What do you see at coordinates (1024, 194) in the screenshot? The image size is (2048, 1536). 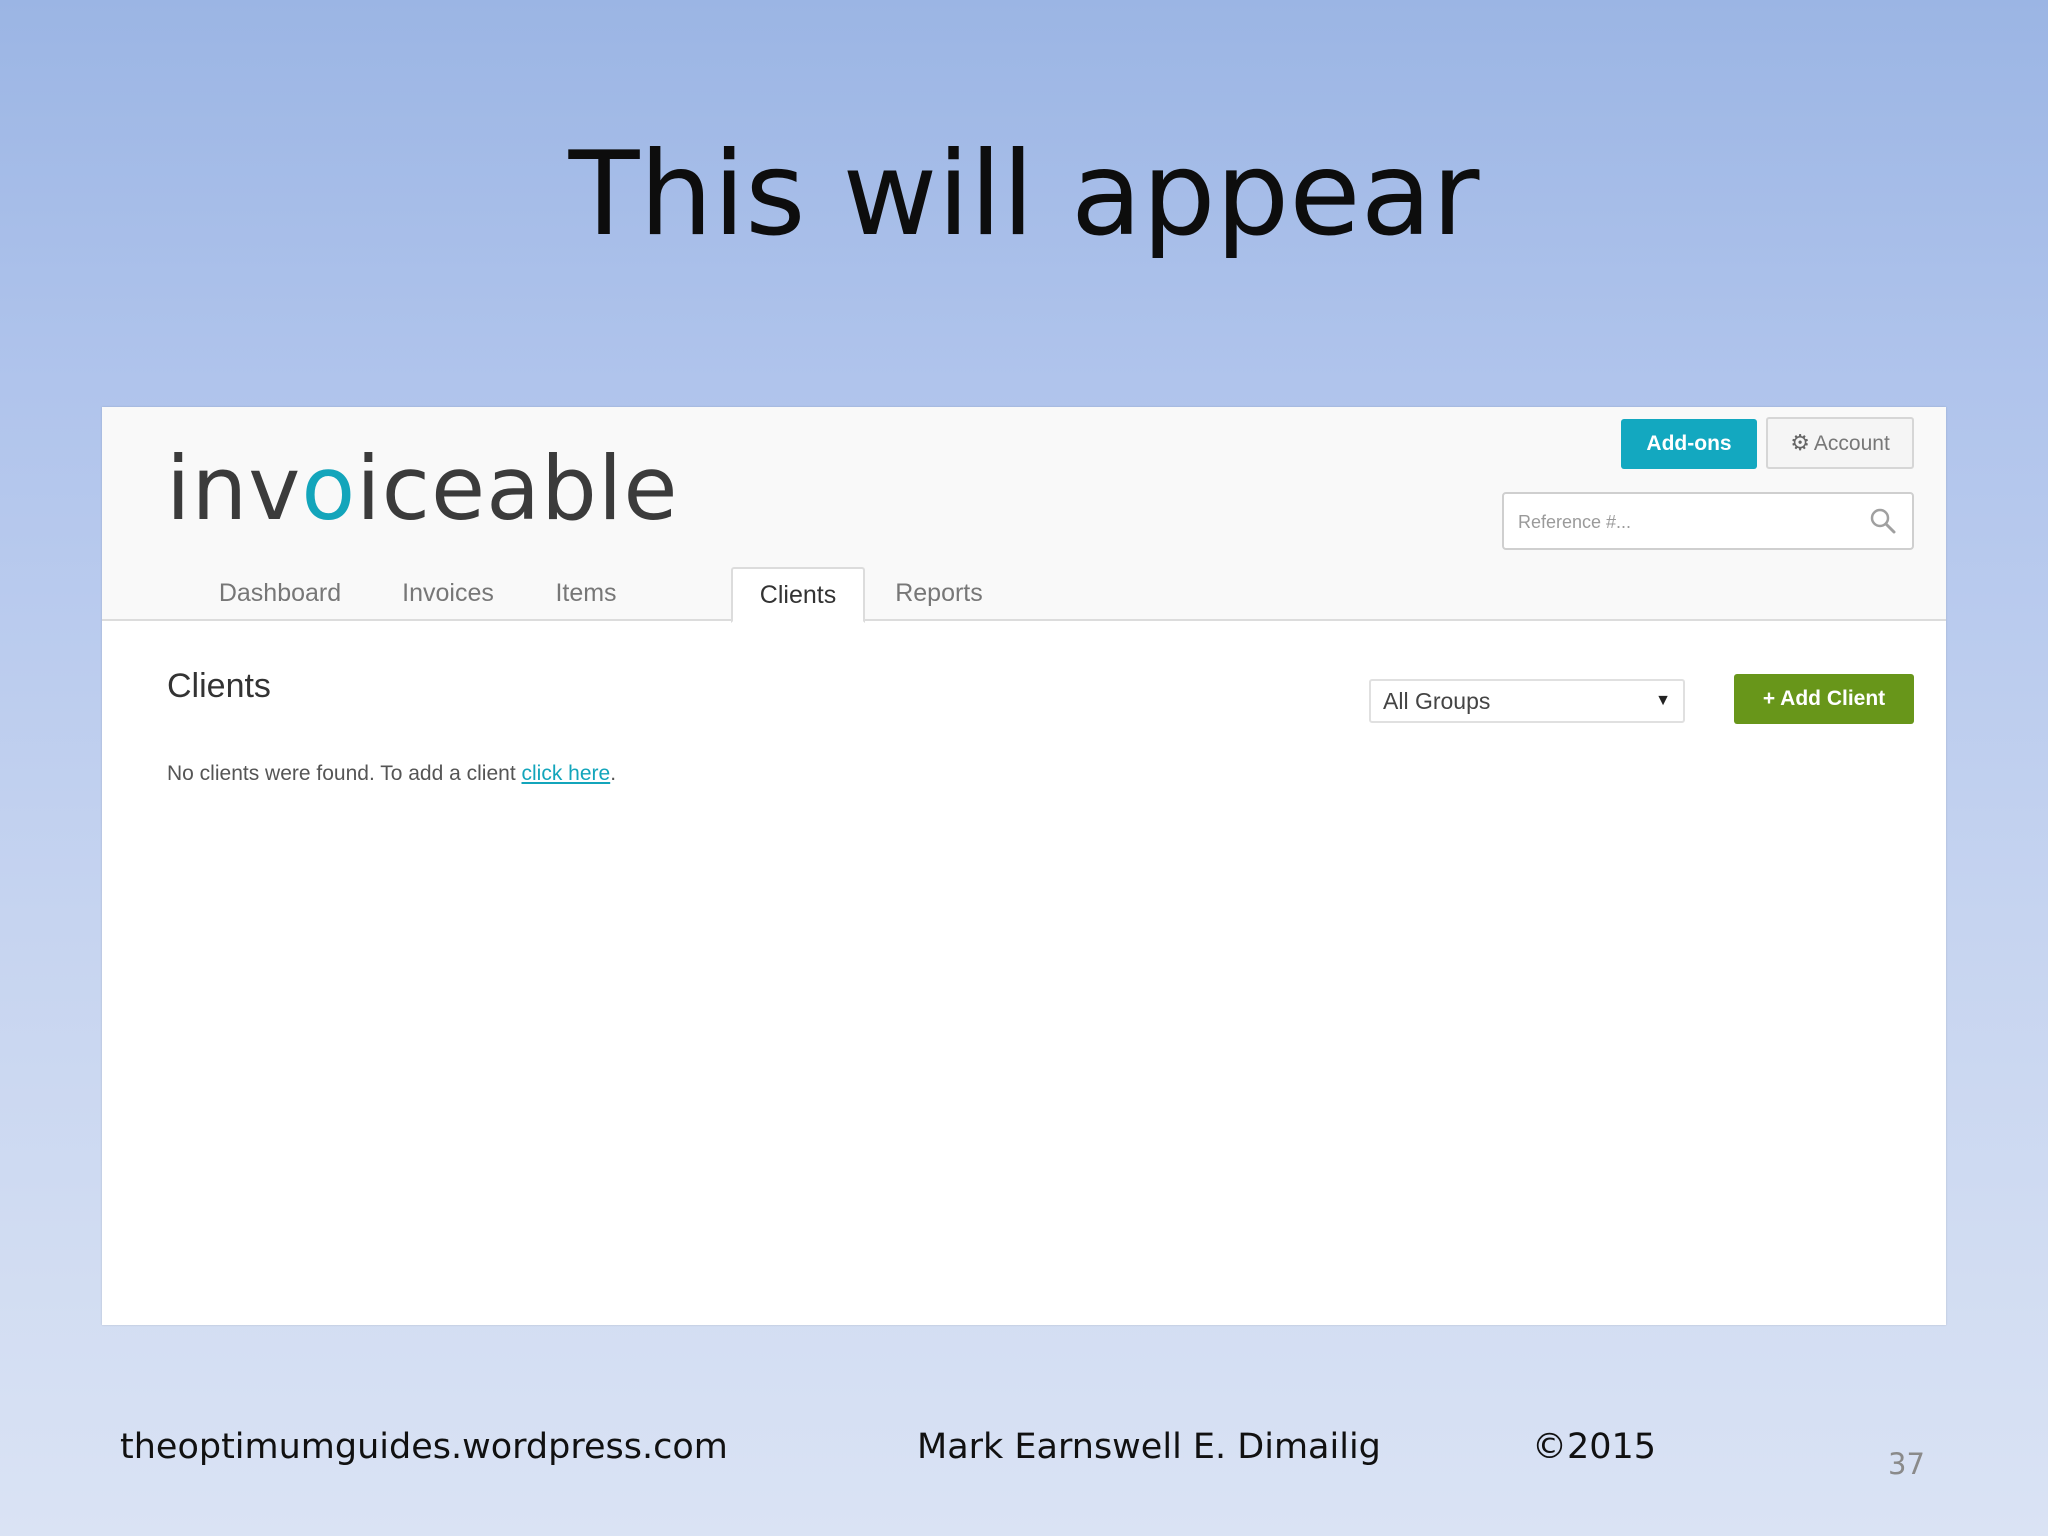 I see `slide-title: This will appear` at bounding box center [1024, 194].